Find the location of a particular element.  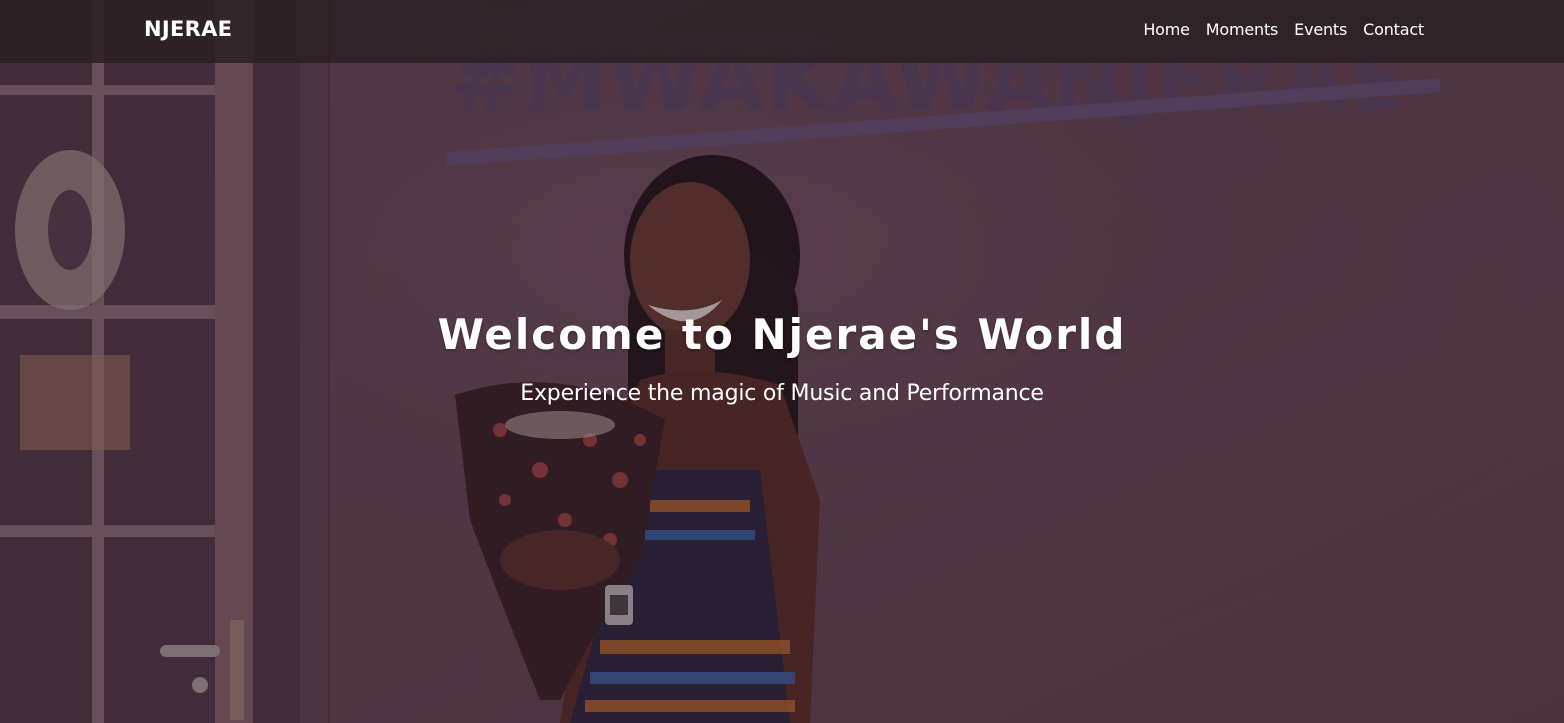

nav-item-events: Events is located at coordinates (1320, 30).